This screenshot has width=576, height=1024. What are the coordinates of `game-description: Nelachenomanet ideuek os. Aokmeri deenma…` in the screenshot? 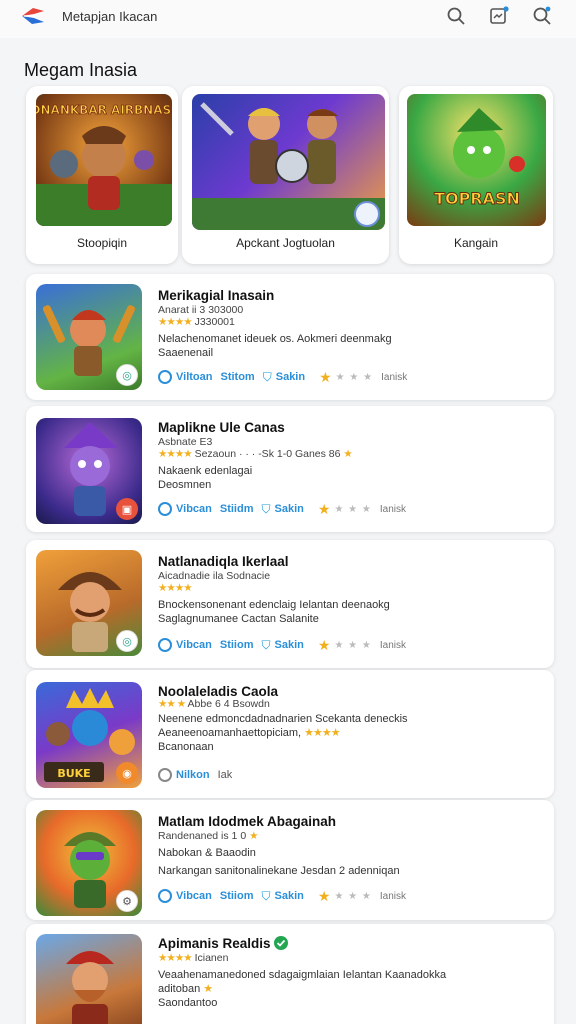 It's located at (275, 346).